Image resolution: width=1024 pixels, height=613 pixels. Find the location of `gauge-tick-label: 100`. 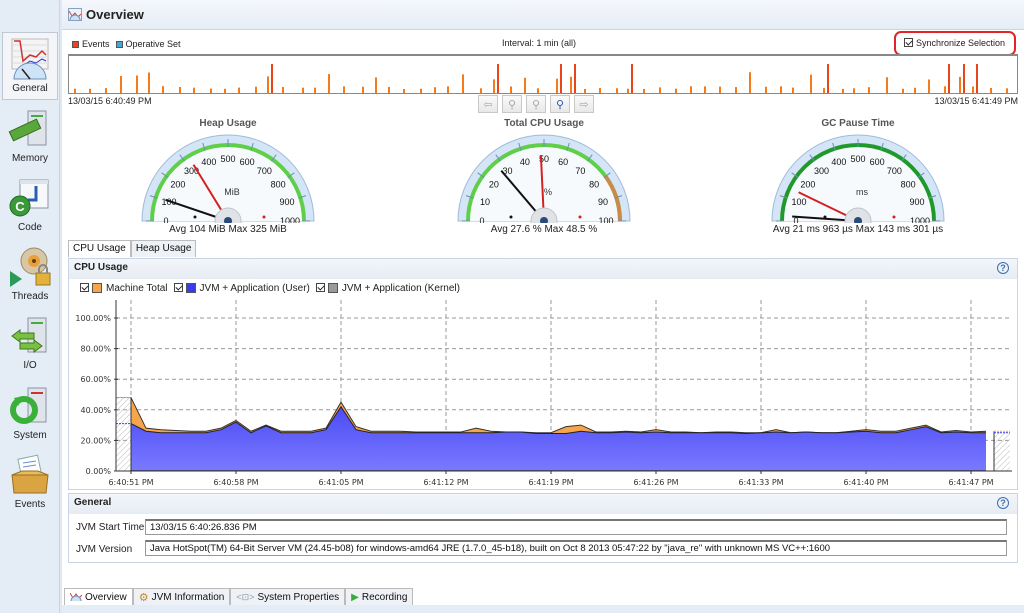

gauge-tick-label: 100 is located at coordinates (799, 202).